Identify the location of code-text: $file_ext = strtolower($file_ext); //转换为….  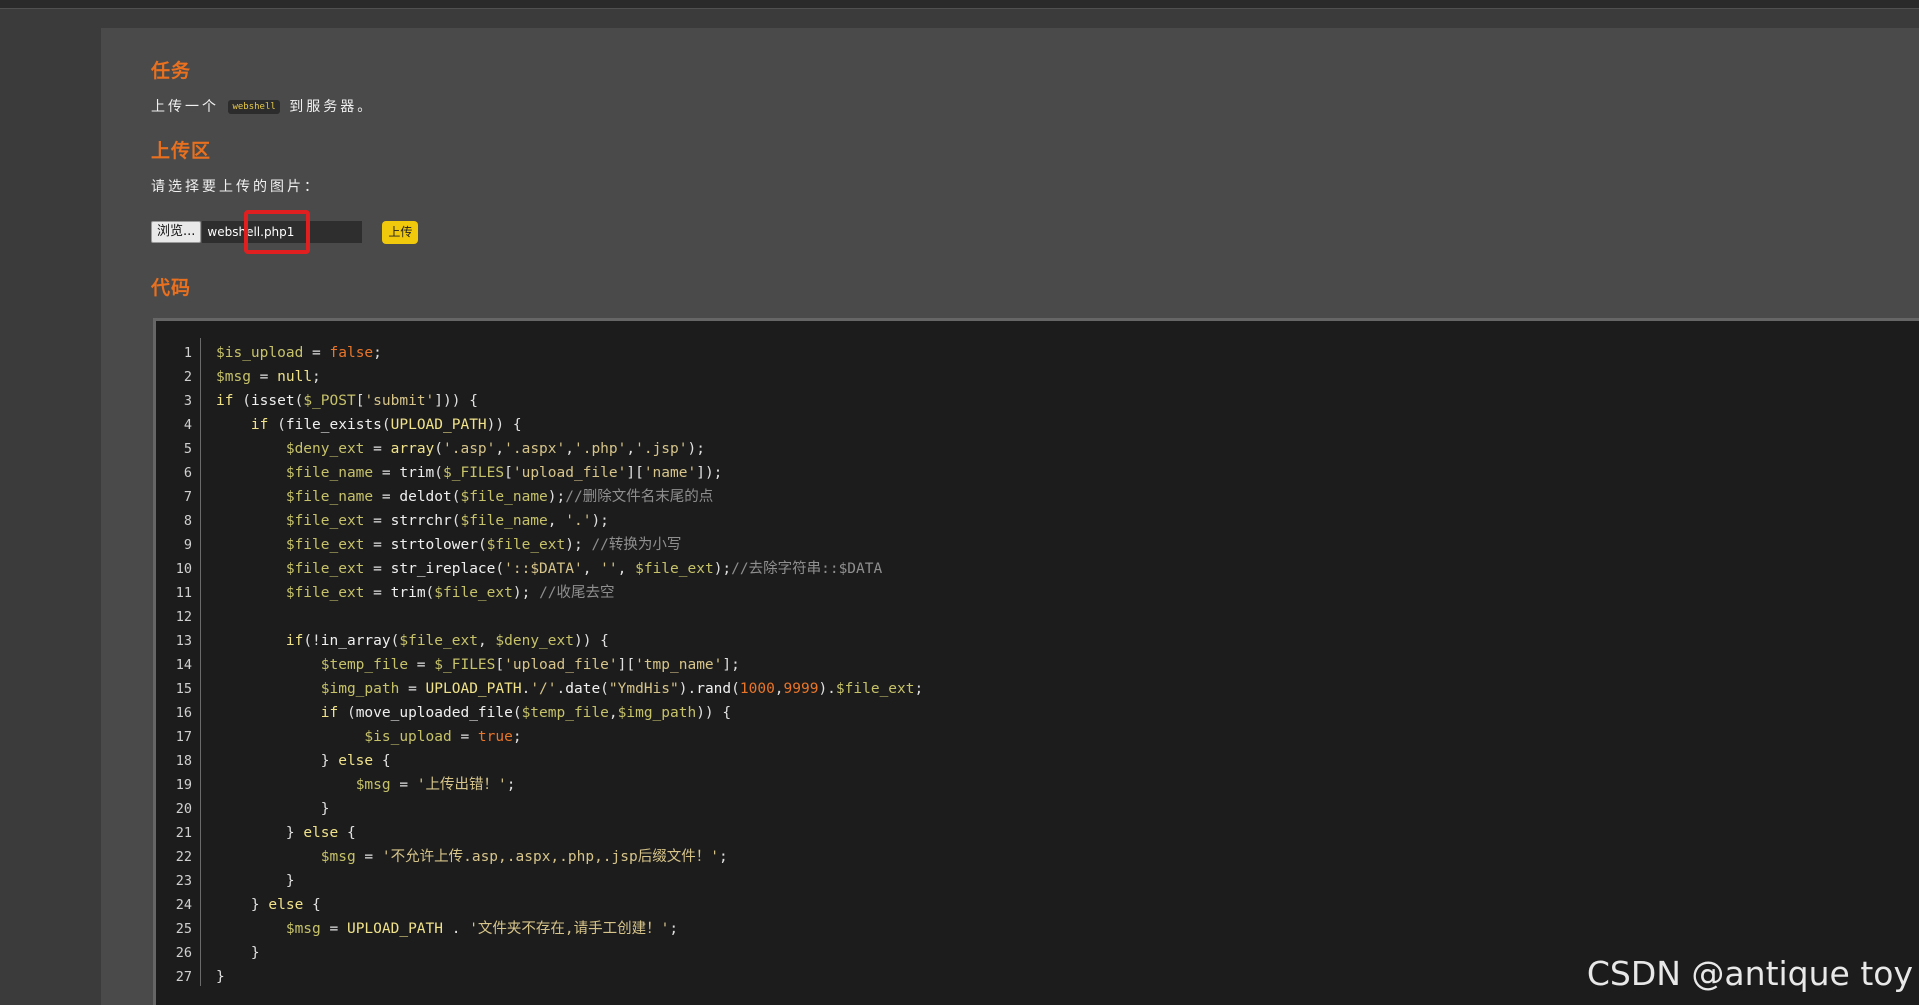
(449, 545).